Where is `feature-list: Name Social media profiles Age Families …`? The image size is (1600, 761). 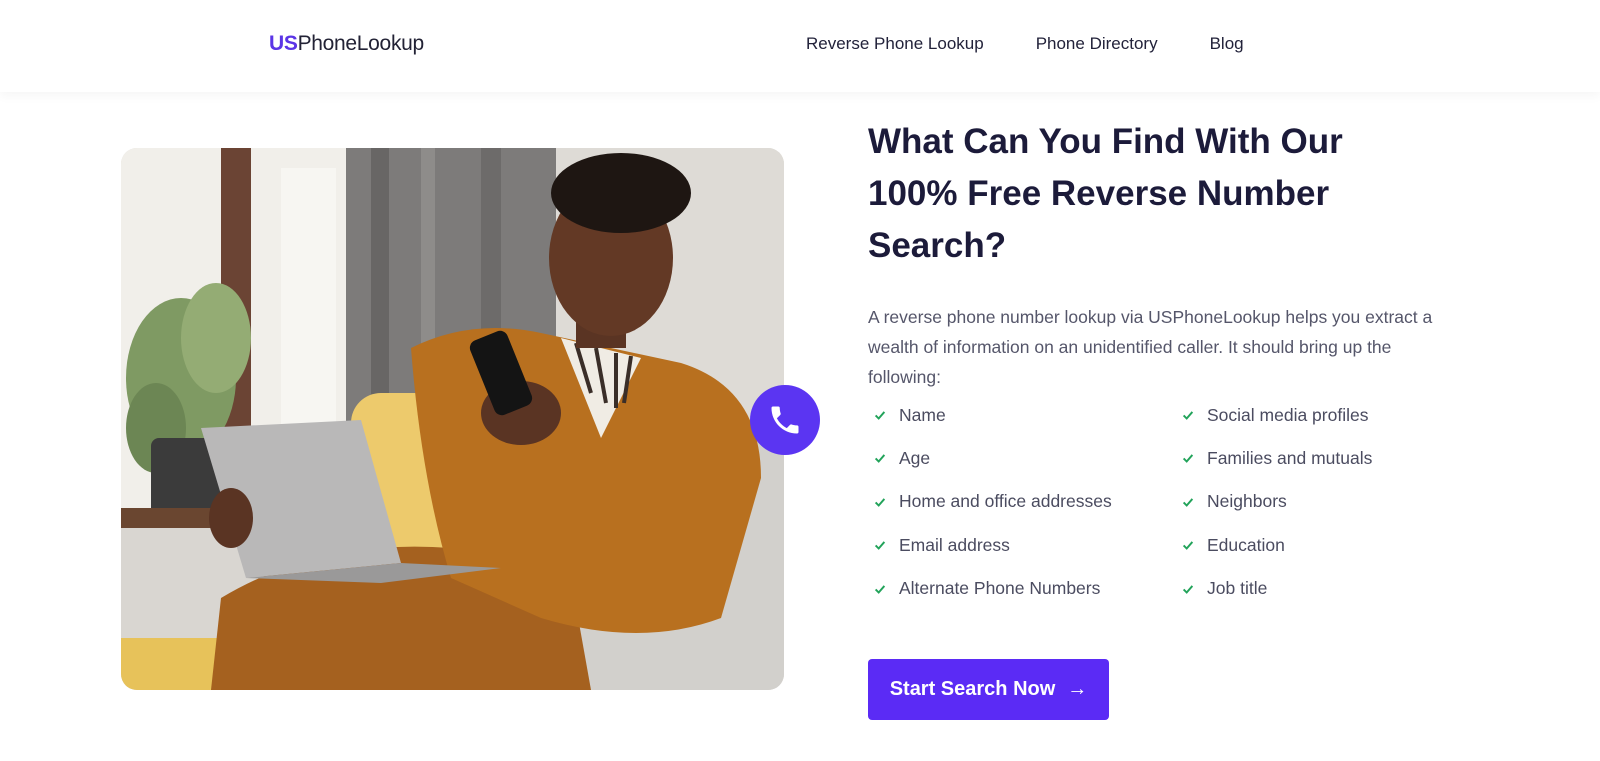 feature-list: Name Social media profiles Age Families … is located at coordinates (1168, 502).